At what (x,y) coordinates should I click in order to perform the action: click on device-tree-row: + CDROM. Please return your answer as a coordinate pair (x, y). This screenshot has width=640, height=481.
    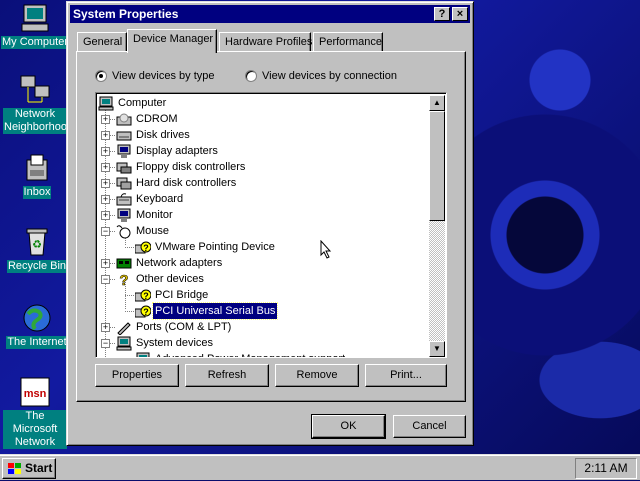
    Looking at the image, I should click on (261, 119).